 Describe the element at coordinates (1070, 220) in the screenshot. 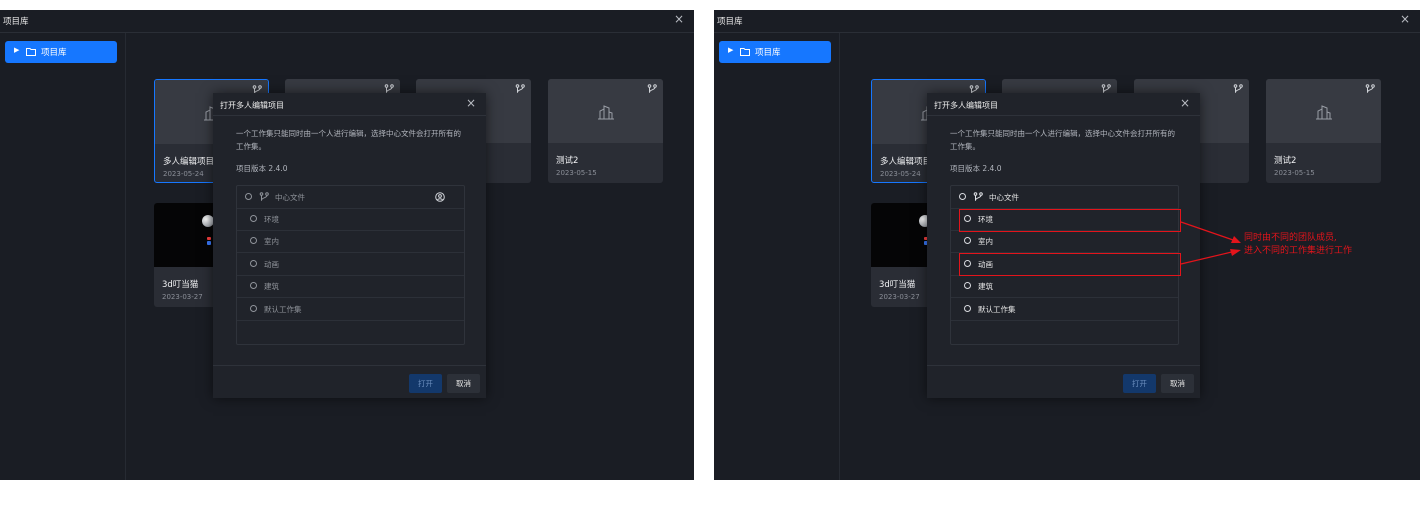

I see `highlight-box-environment` at that location.